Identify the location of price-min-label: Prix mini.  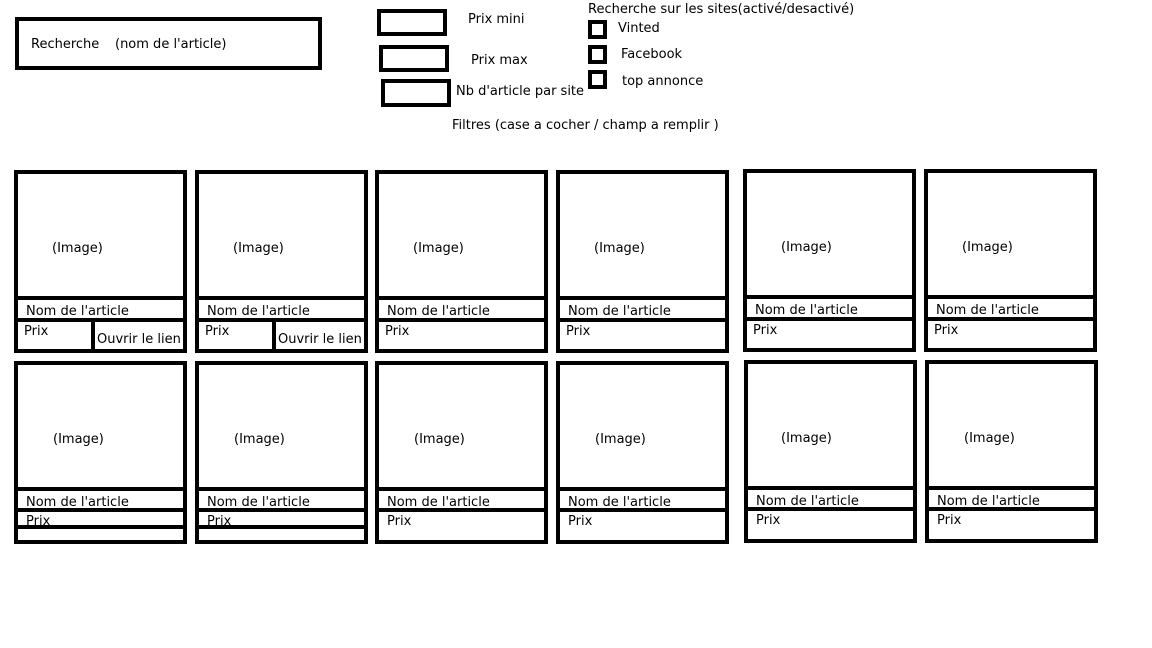
(496, 19).